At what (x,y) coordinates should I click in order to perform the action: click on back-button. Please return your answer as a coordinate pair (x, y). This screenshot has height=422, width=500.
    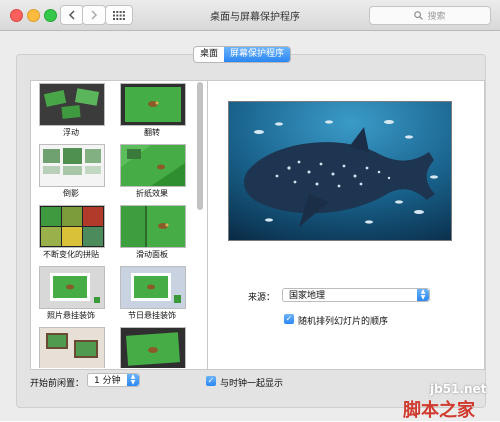
    Looking at the image, I should click on (72, 15).